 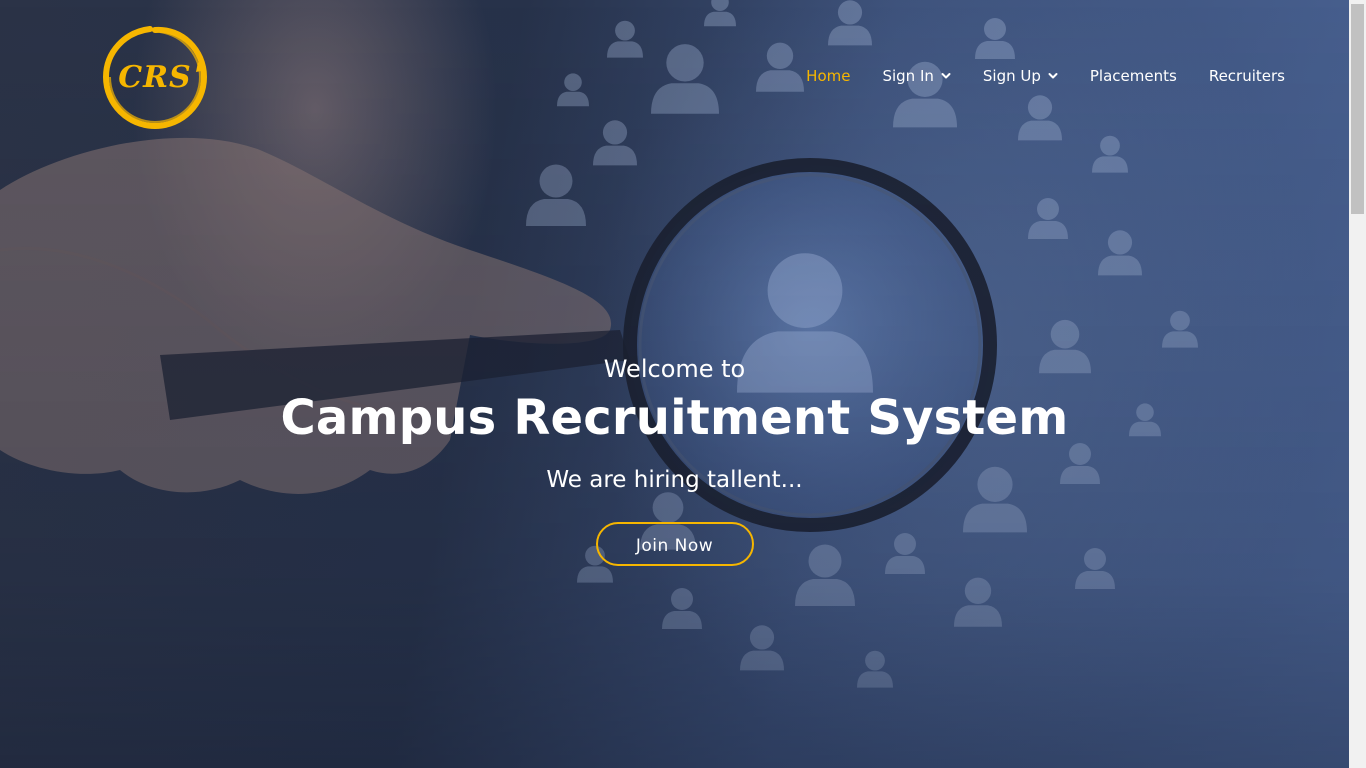 What do you see at coordinates (908, 76) in the screenshot?
I see `nav-sign-in-label: Sign In` at bounding box center [908, 76].